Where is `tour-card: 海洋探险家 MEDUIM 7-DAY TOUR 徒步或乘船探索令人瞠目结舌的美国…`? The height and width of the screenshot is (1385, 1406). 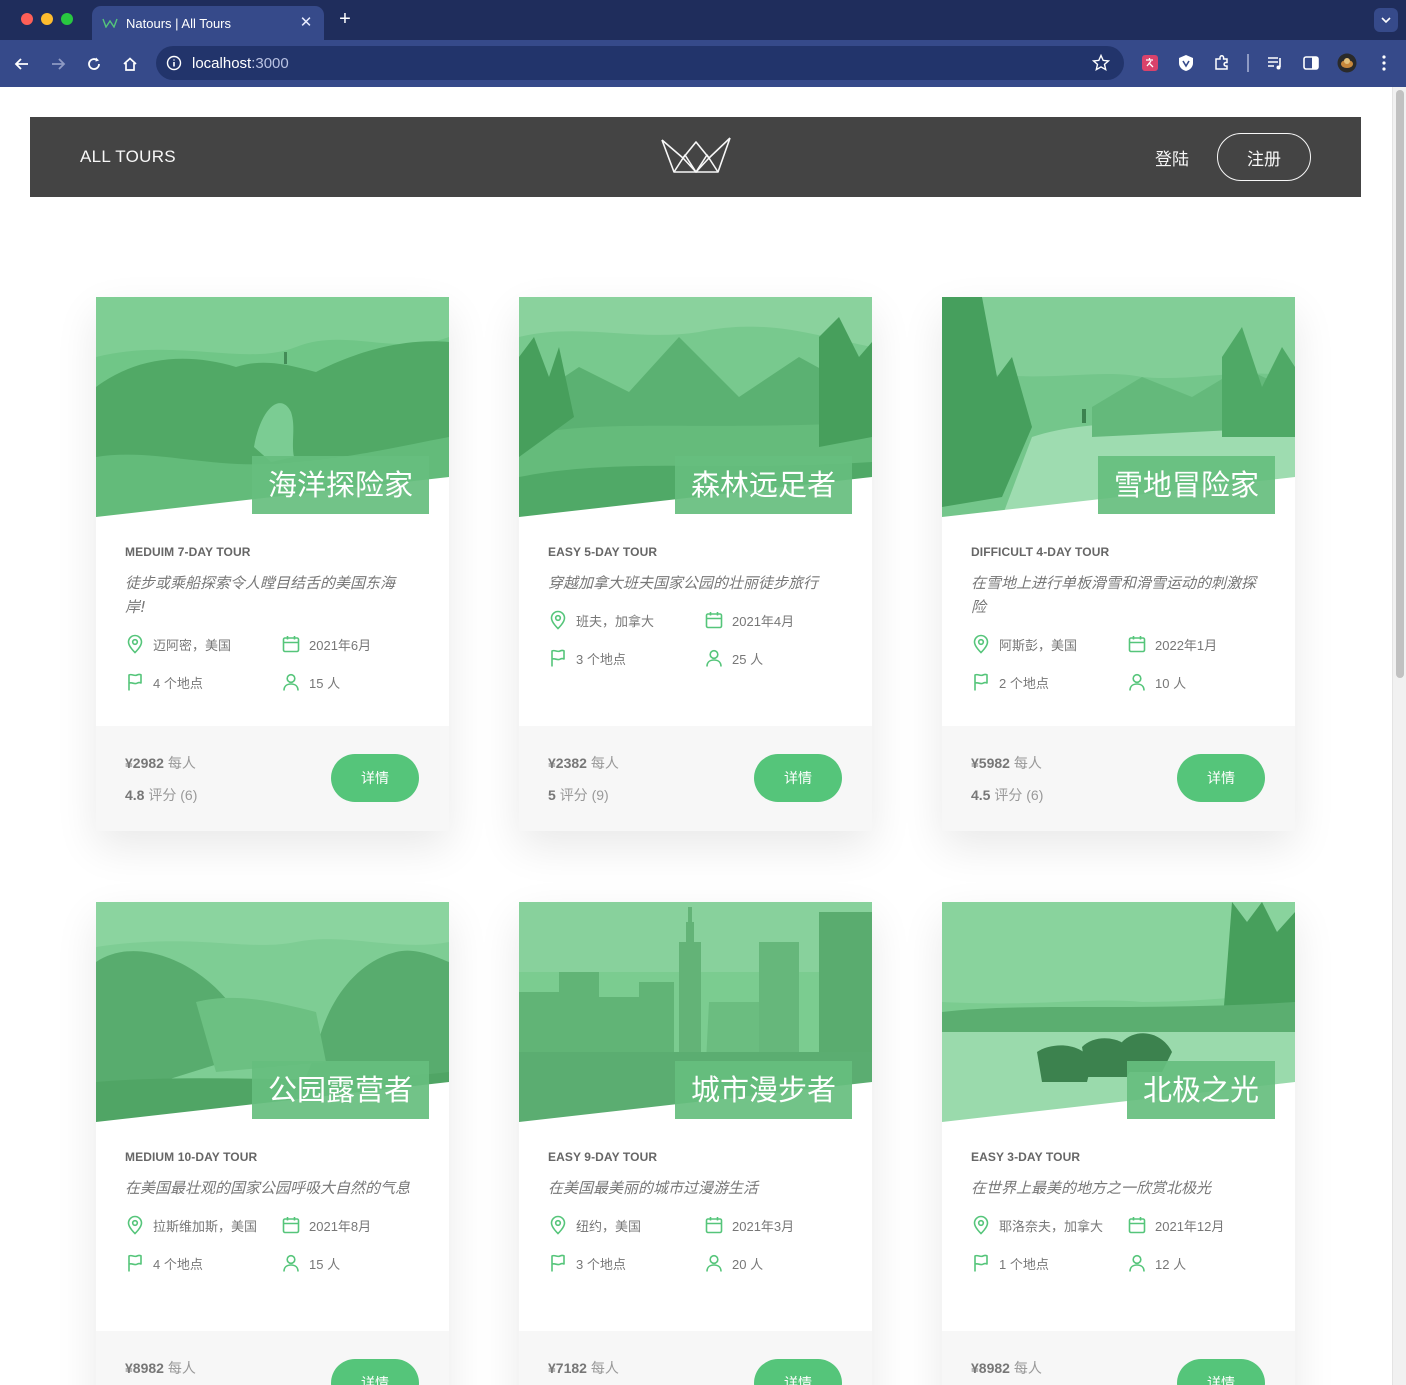
tour-card: 海洋探险家 MEDUIM 7-DAY TOUR 徒步或乘船探索令人瞠目结舌的美国… is located at coordinates (272, 564).